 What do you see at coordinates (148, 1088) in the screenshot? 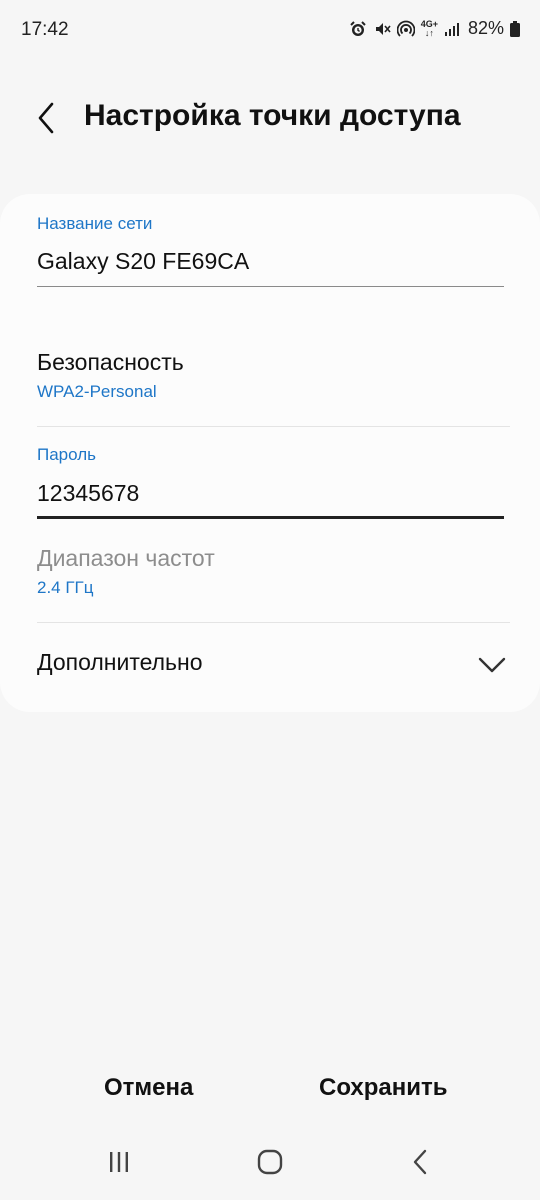
I see `cancel-button: Отмена` at bounding box center [148, 1088].